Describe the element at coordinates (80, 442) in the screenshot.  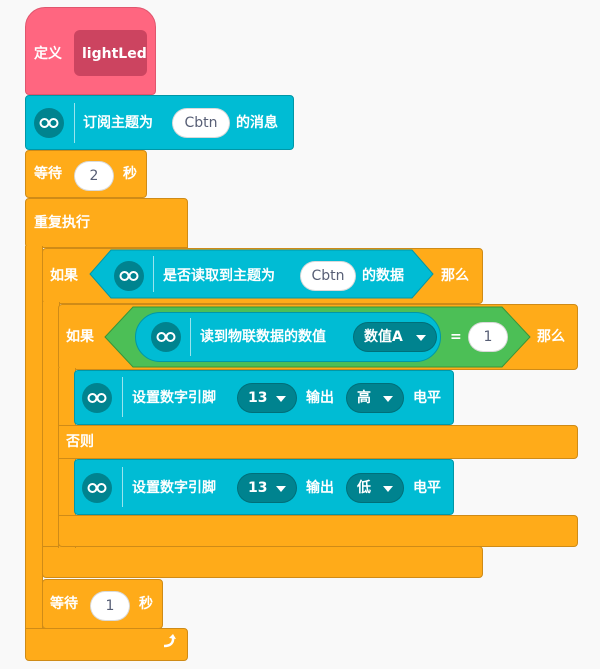
I see `else-label: 否则` at that location.